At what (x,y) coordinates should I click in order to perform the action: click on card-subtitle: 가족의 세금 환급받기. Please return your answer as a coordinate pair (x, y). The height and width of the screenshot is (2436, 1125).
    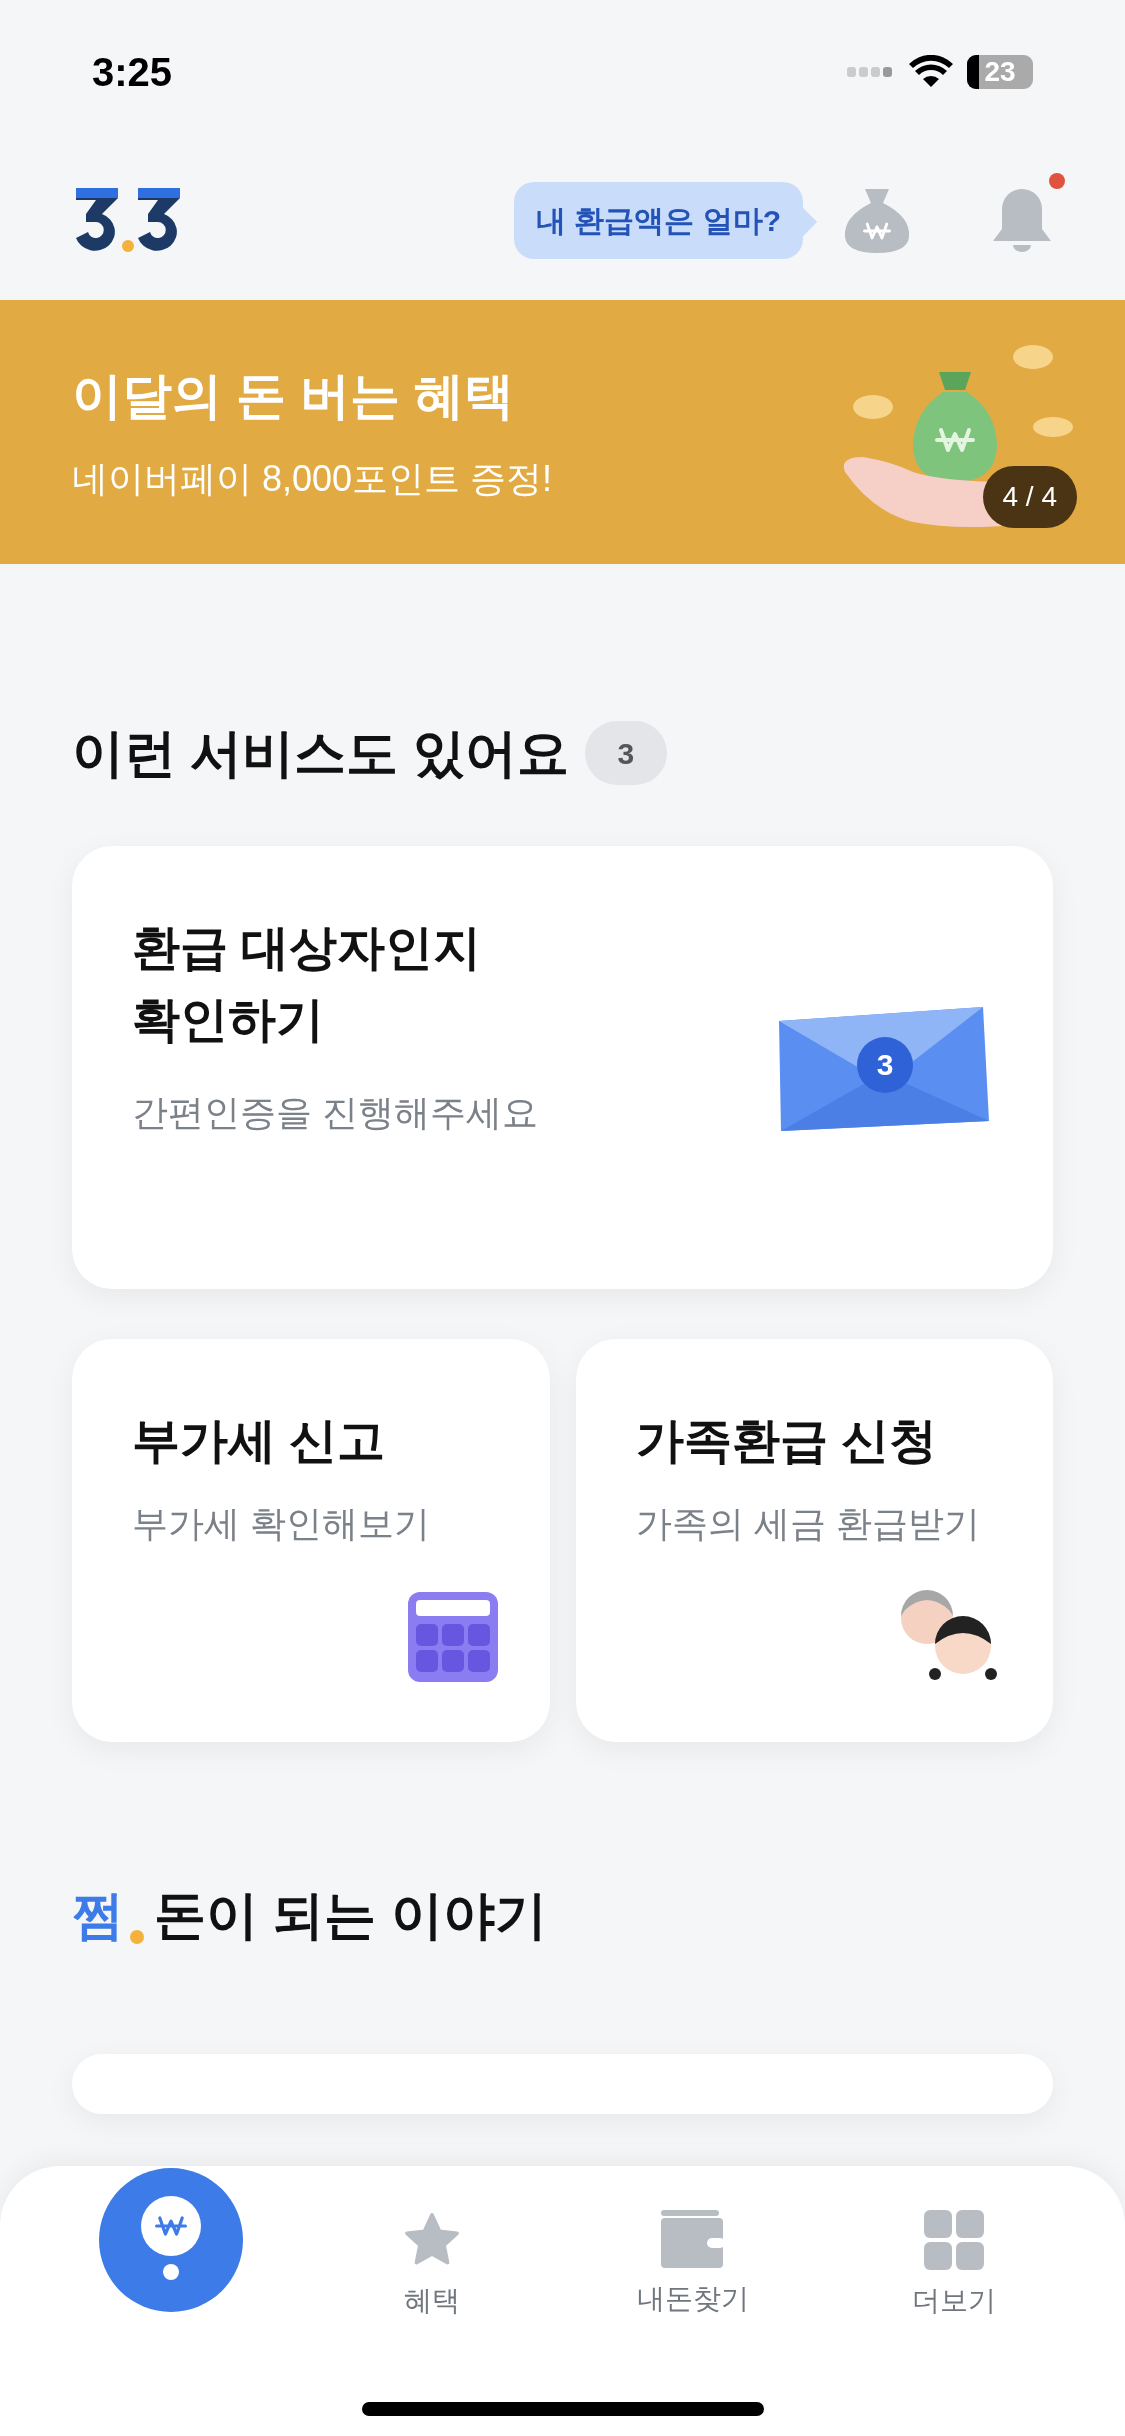
    Looking at the image, I should click on (808, 1524).